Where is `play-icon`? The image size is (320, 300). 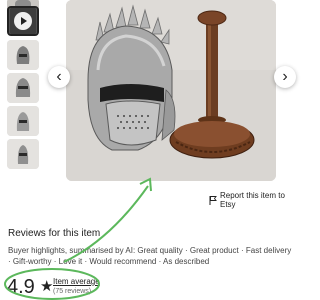
play-icon is located at coordinates (23, 21).